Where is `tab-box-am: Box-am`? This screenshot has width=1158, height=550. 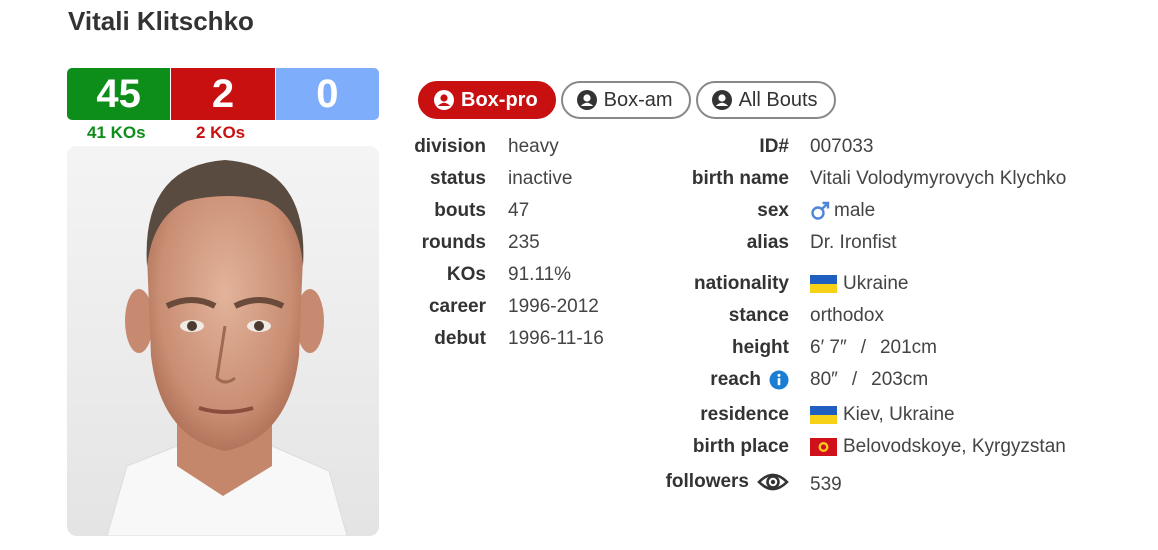
tab-box-am: Box-am is located at coordinates (625, 100).